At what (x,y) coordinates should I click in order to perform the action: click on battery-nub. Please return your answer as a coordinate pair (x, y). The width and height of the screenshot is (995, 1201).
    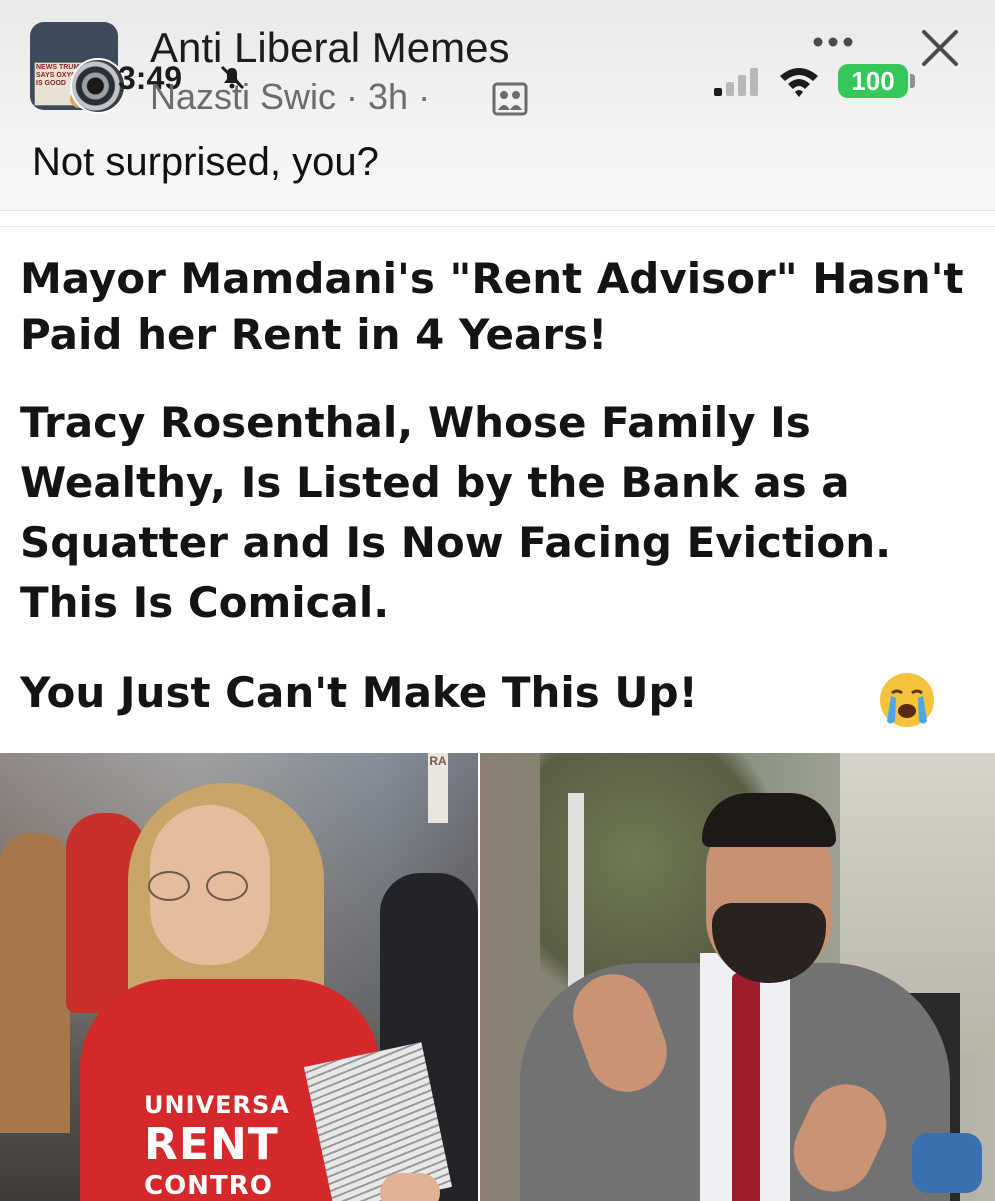
    Looking at the image, I should click on (912, 81).